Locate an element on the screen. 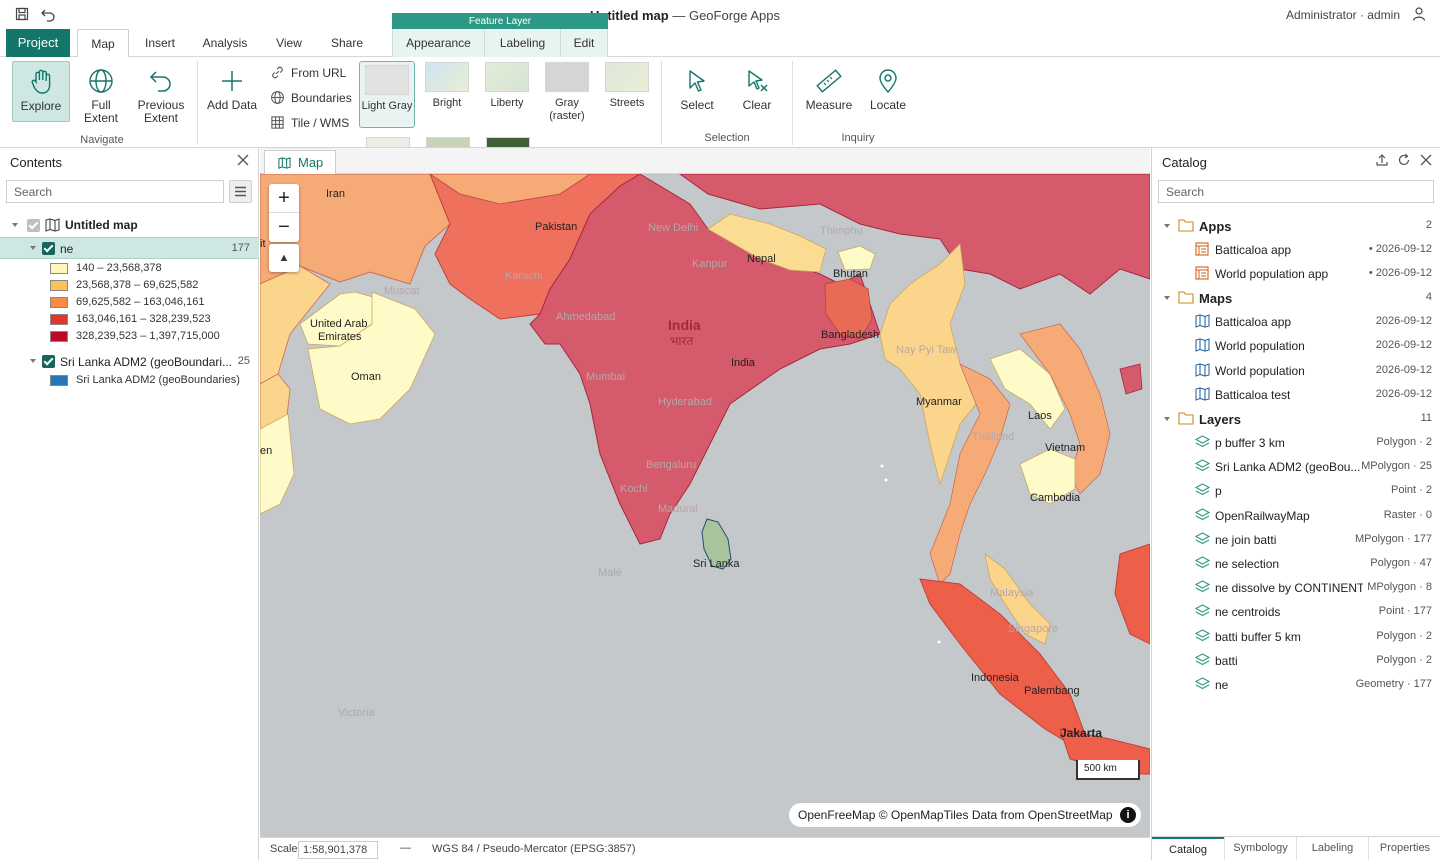 The width and height of the screenshot is (1440, 862). tab-catalog: Catalog is located at coordinates (1188, 848).